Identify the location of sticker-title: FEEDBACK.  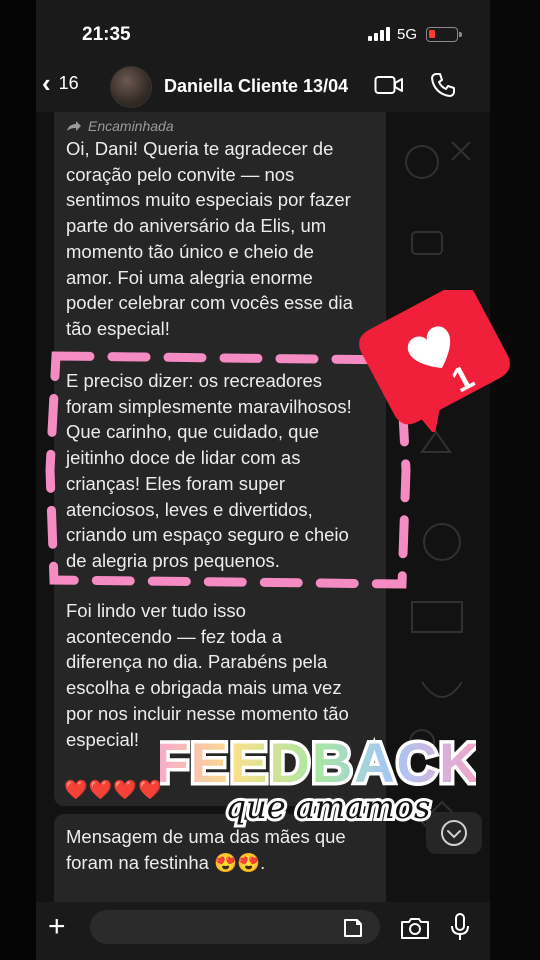
(318, 762).